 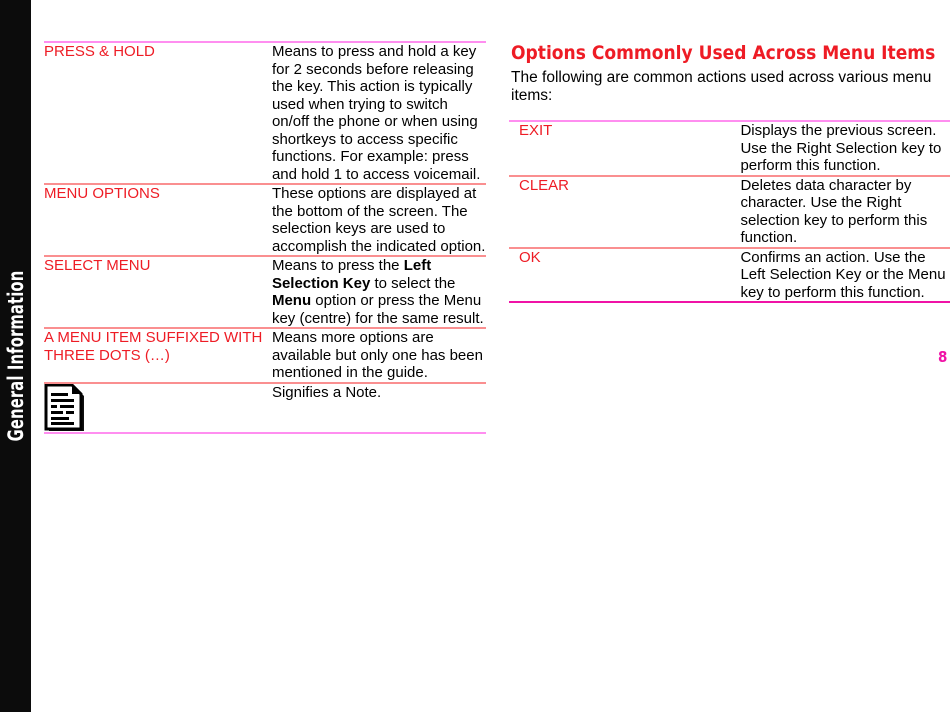 I want to click on section-side-tab-label: General Information, so click(x=15, y=356).